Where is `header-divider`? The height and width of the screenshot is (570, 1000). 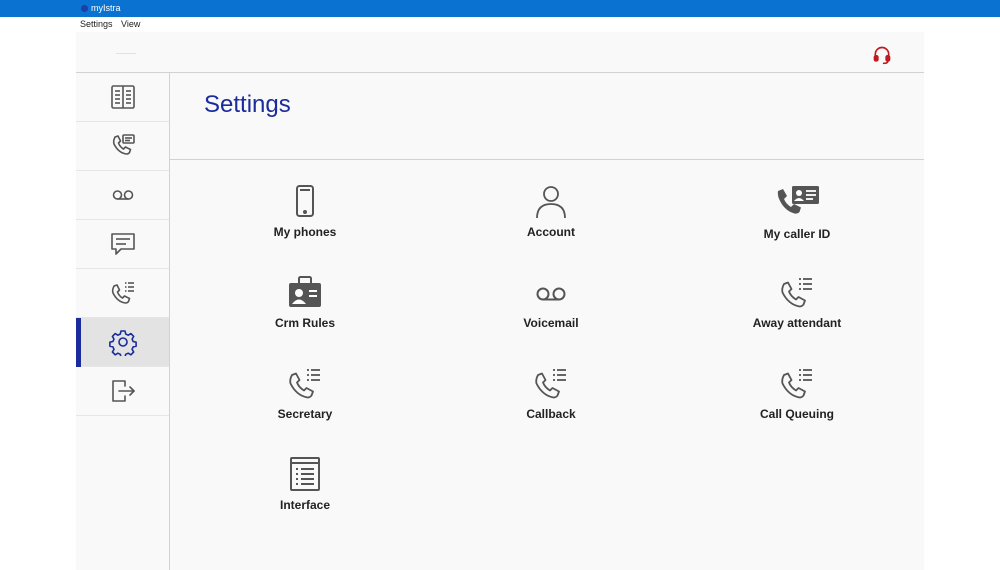
header-divider is located at coordinates (547, 159).